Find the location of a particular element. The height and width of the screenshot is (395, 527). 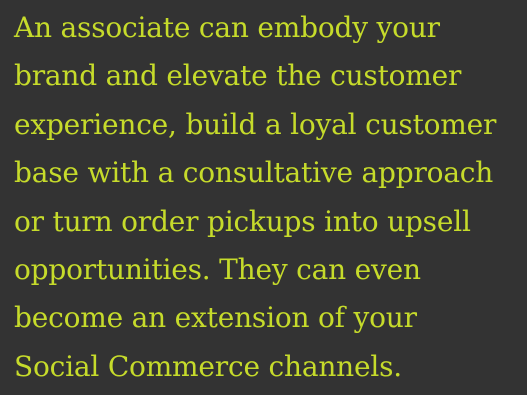

paragraph-line: become an extension of your is located at coordinates (215, 318).